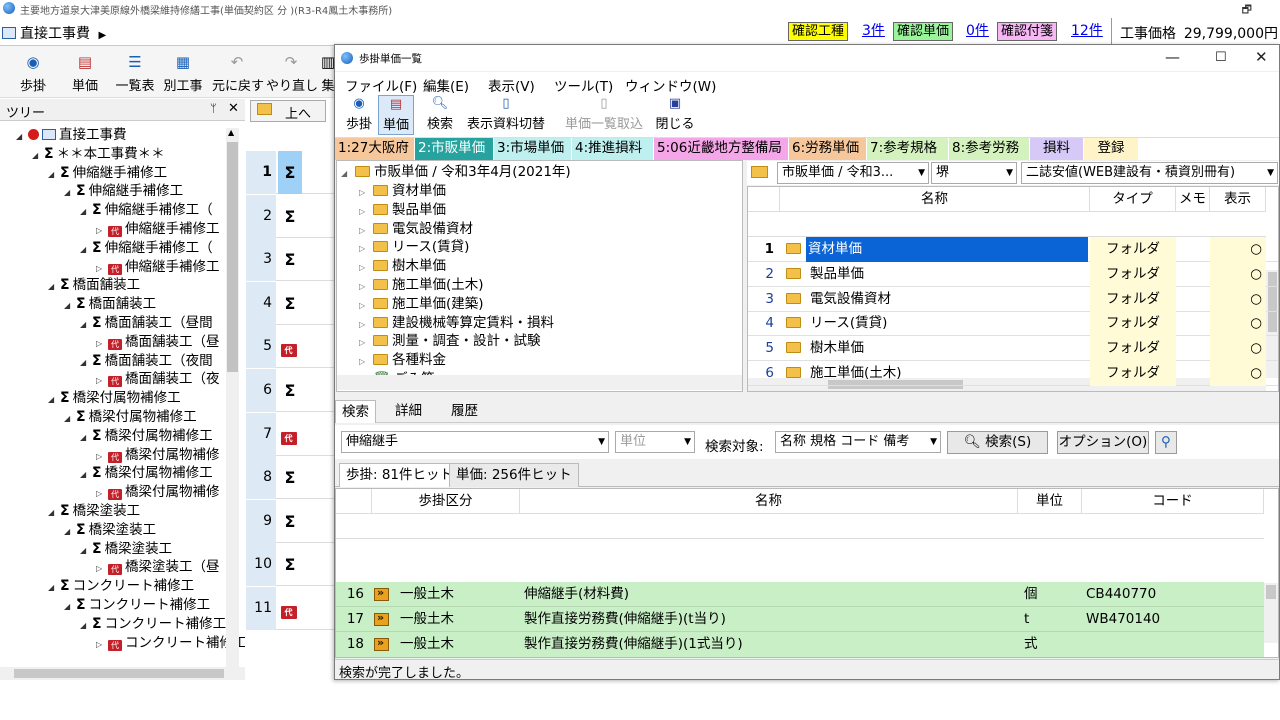 The width and height of the screenshot is (1280, 720). Describe the element at coordinates (291, 434) in the screenshot. I see `grid-row: 7代` at that location.